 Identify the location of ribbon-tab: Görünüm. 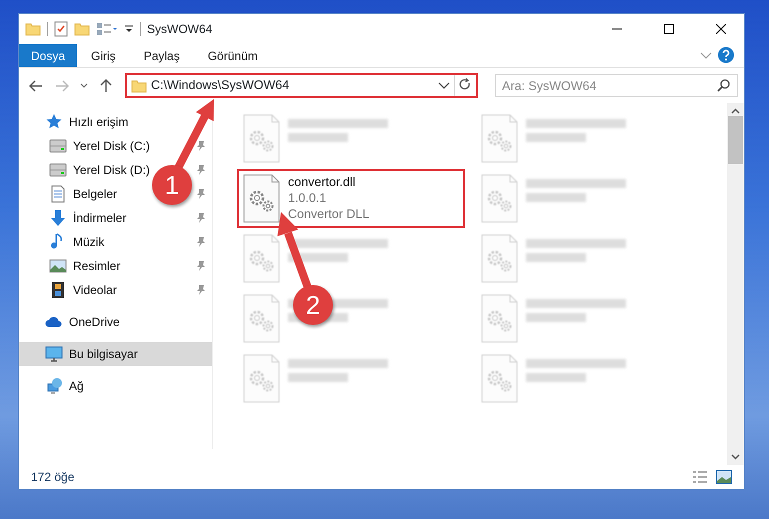
(233, 55).